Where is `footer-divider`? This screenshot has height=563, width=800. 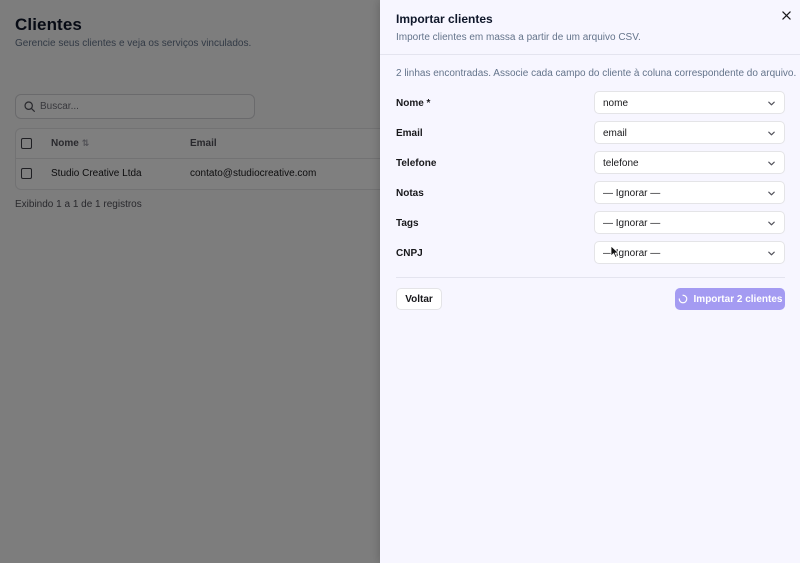 footer-divider is located at coordinates (590, 277).